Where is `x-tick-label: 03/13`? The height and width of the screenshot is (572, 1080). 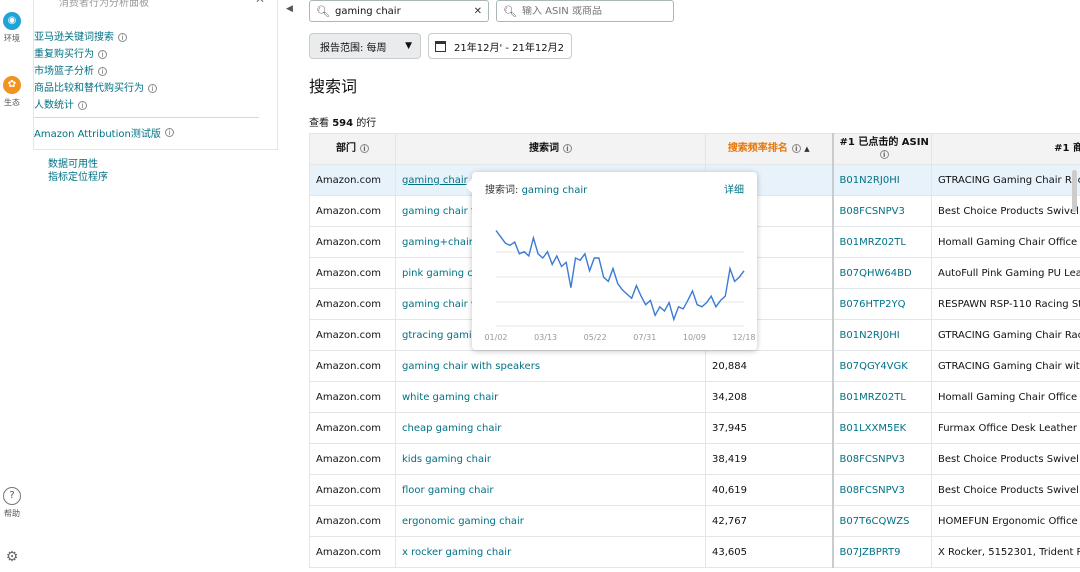
x-tick-label: 03/13 is located at coordinates (545, 337).